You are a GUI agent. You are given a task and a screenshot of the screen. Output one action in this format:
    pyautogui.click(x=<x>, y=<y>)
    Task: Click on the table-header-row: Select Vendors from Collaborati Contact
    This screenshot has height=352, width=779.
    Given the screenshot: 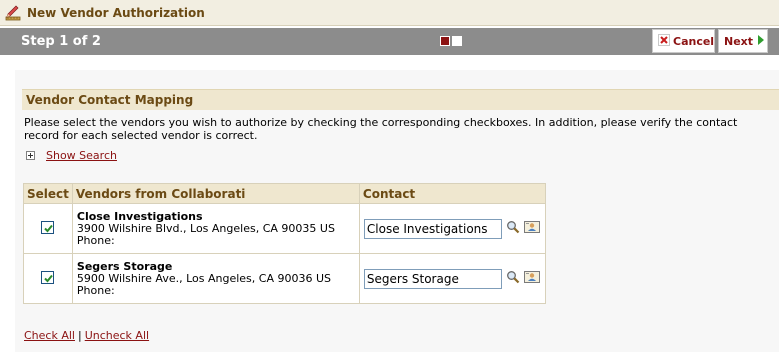 What is the action you would take?
    pyautogui.click(x=285, y=193)
    